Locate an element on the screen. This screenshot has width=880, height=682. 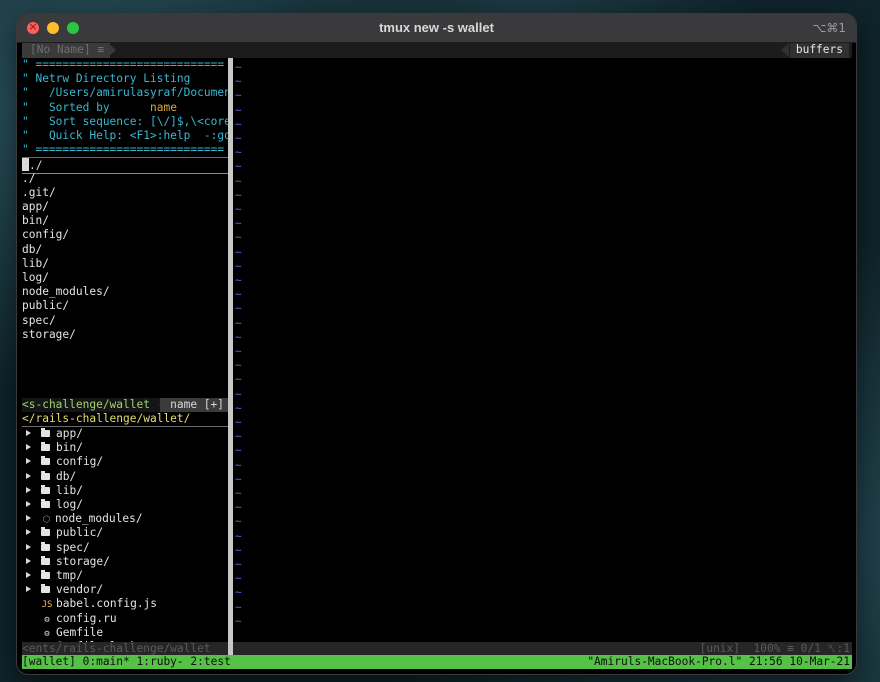
tree-dir: app/ is located at coordinates (54, 434).